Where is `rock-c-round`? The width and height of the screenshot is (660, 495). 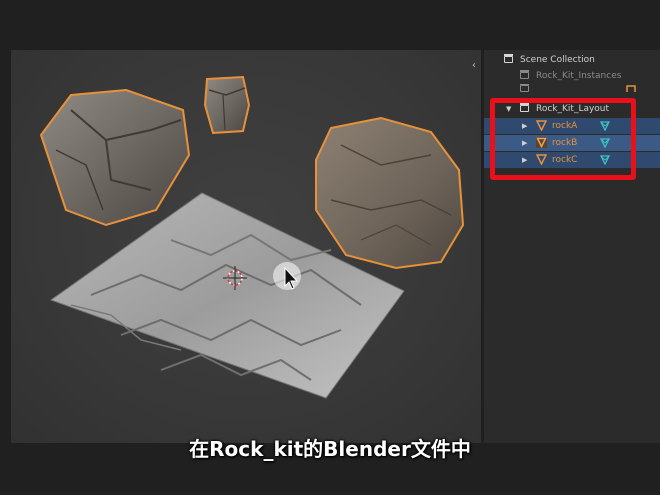 rock-c-round is located at coordinates (390, 193).